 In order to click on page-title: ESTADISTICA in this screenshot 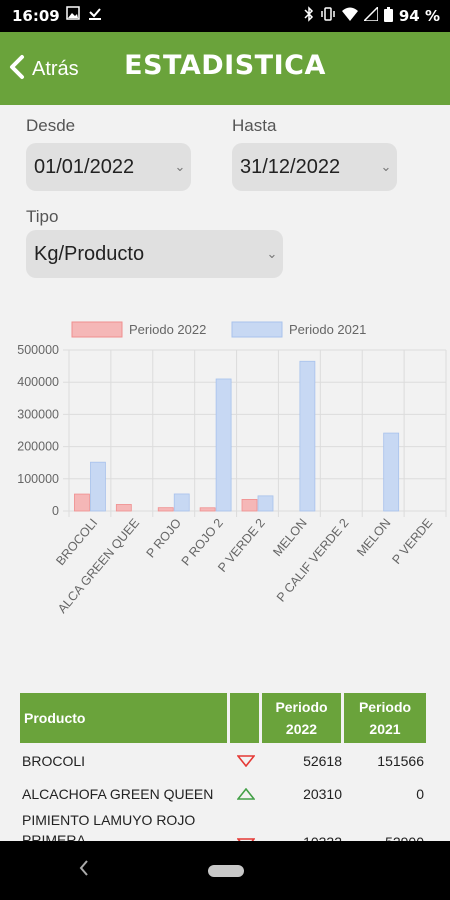, I will do `click(225, 65)`.